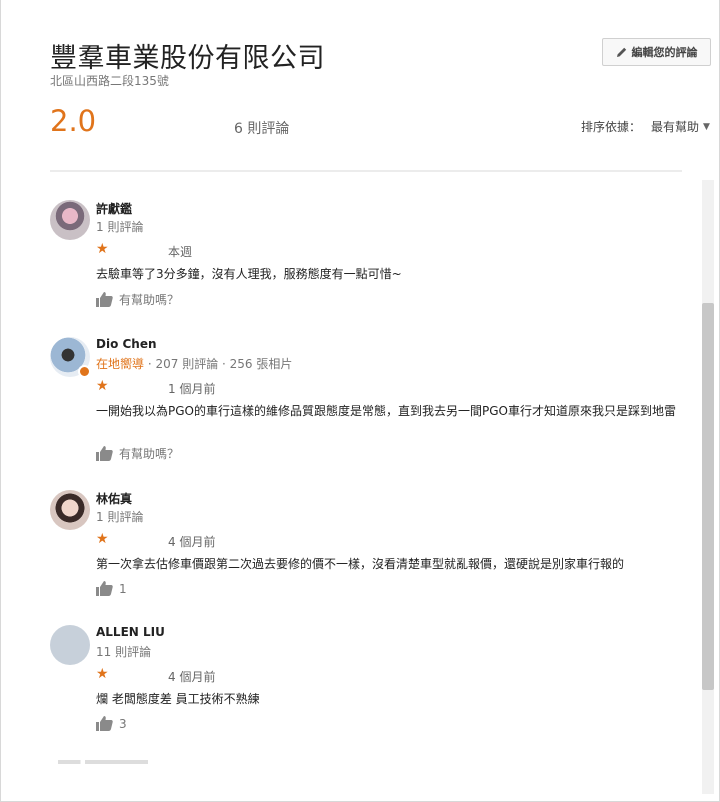  Describe the element at coordinates (664, 52) in the screenshot. I see `edit-review-label: 編輯您的評論` at that location.